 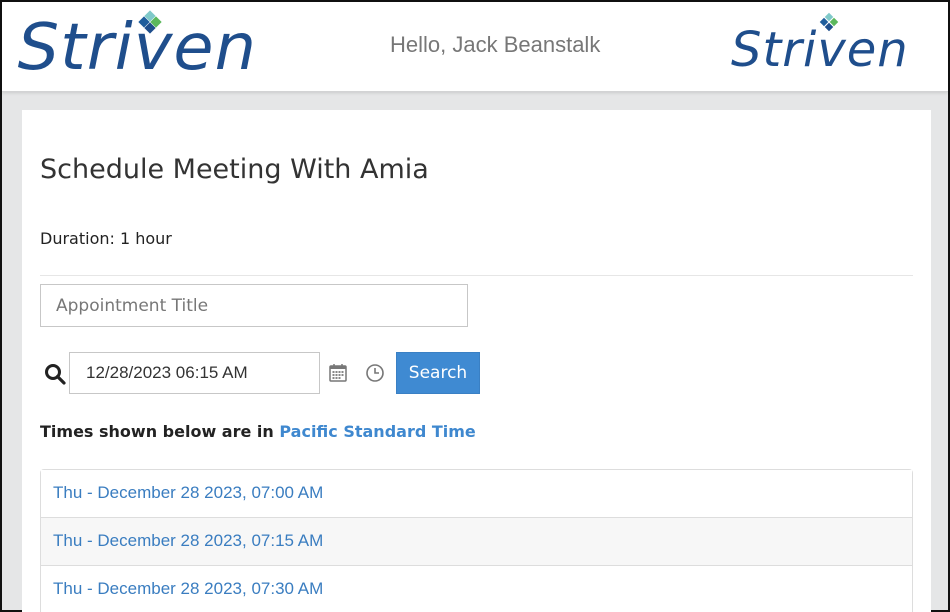 What do you see at coordinates (375, 373) in the screenshot?
I see `clock-icon` at bounding box center [375, 373].